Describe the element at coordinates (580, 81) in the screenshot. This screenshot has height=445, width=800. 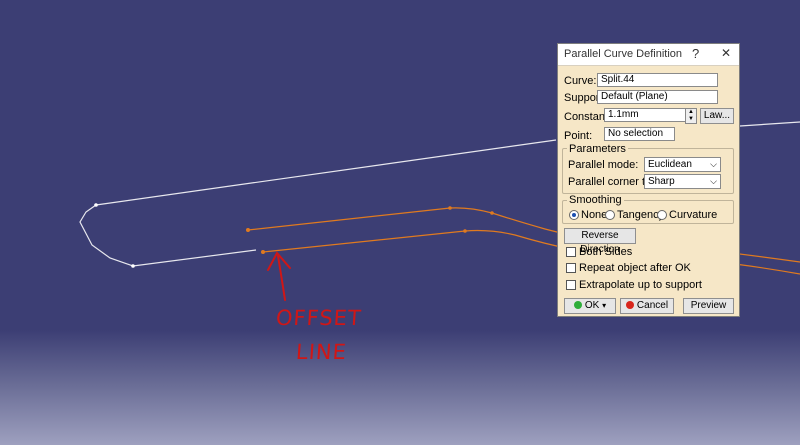
I see `curve-label: Curve:` at that location.